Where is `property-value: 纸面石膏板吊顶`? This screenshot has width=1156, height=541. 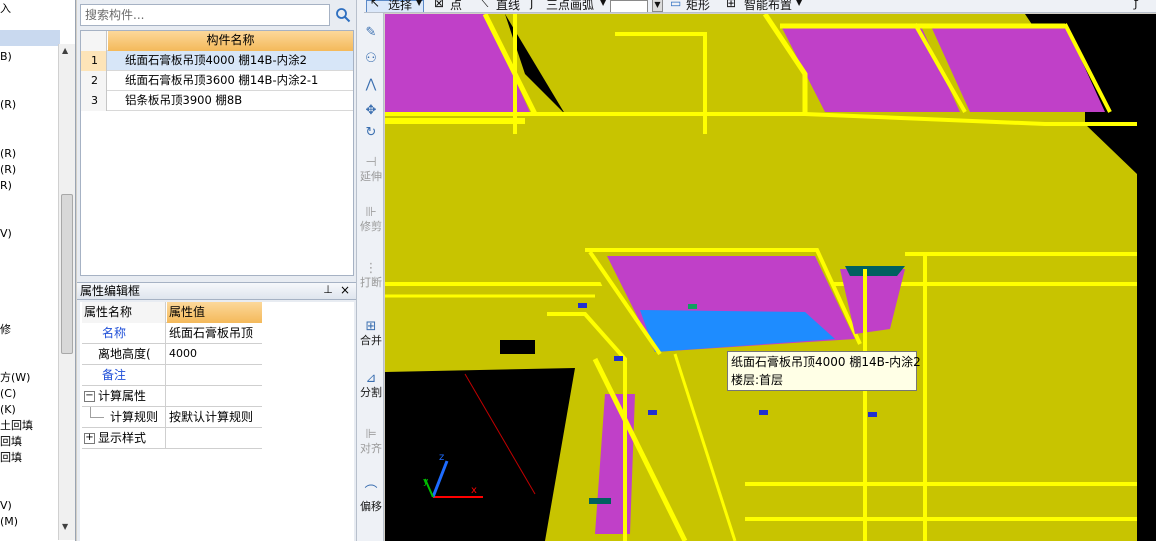
property-value: 纸面石膏板吊顶 is located at coordinates (214, 333).